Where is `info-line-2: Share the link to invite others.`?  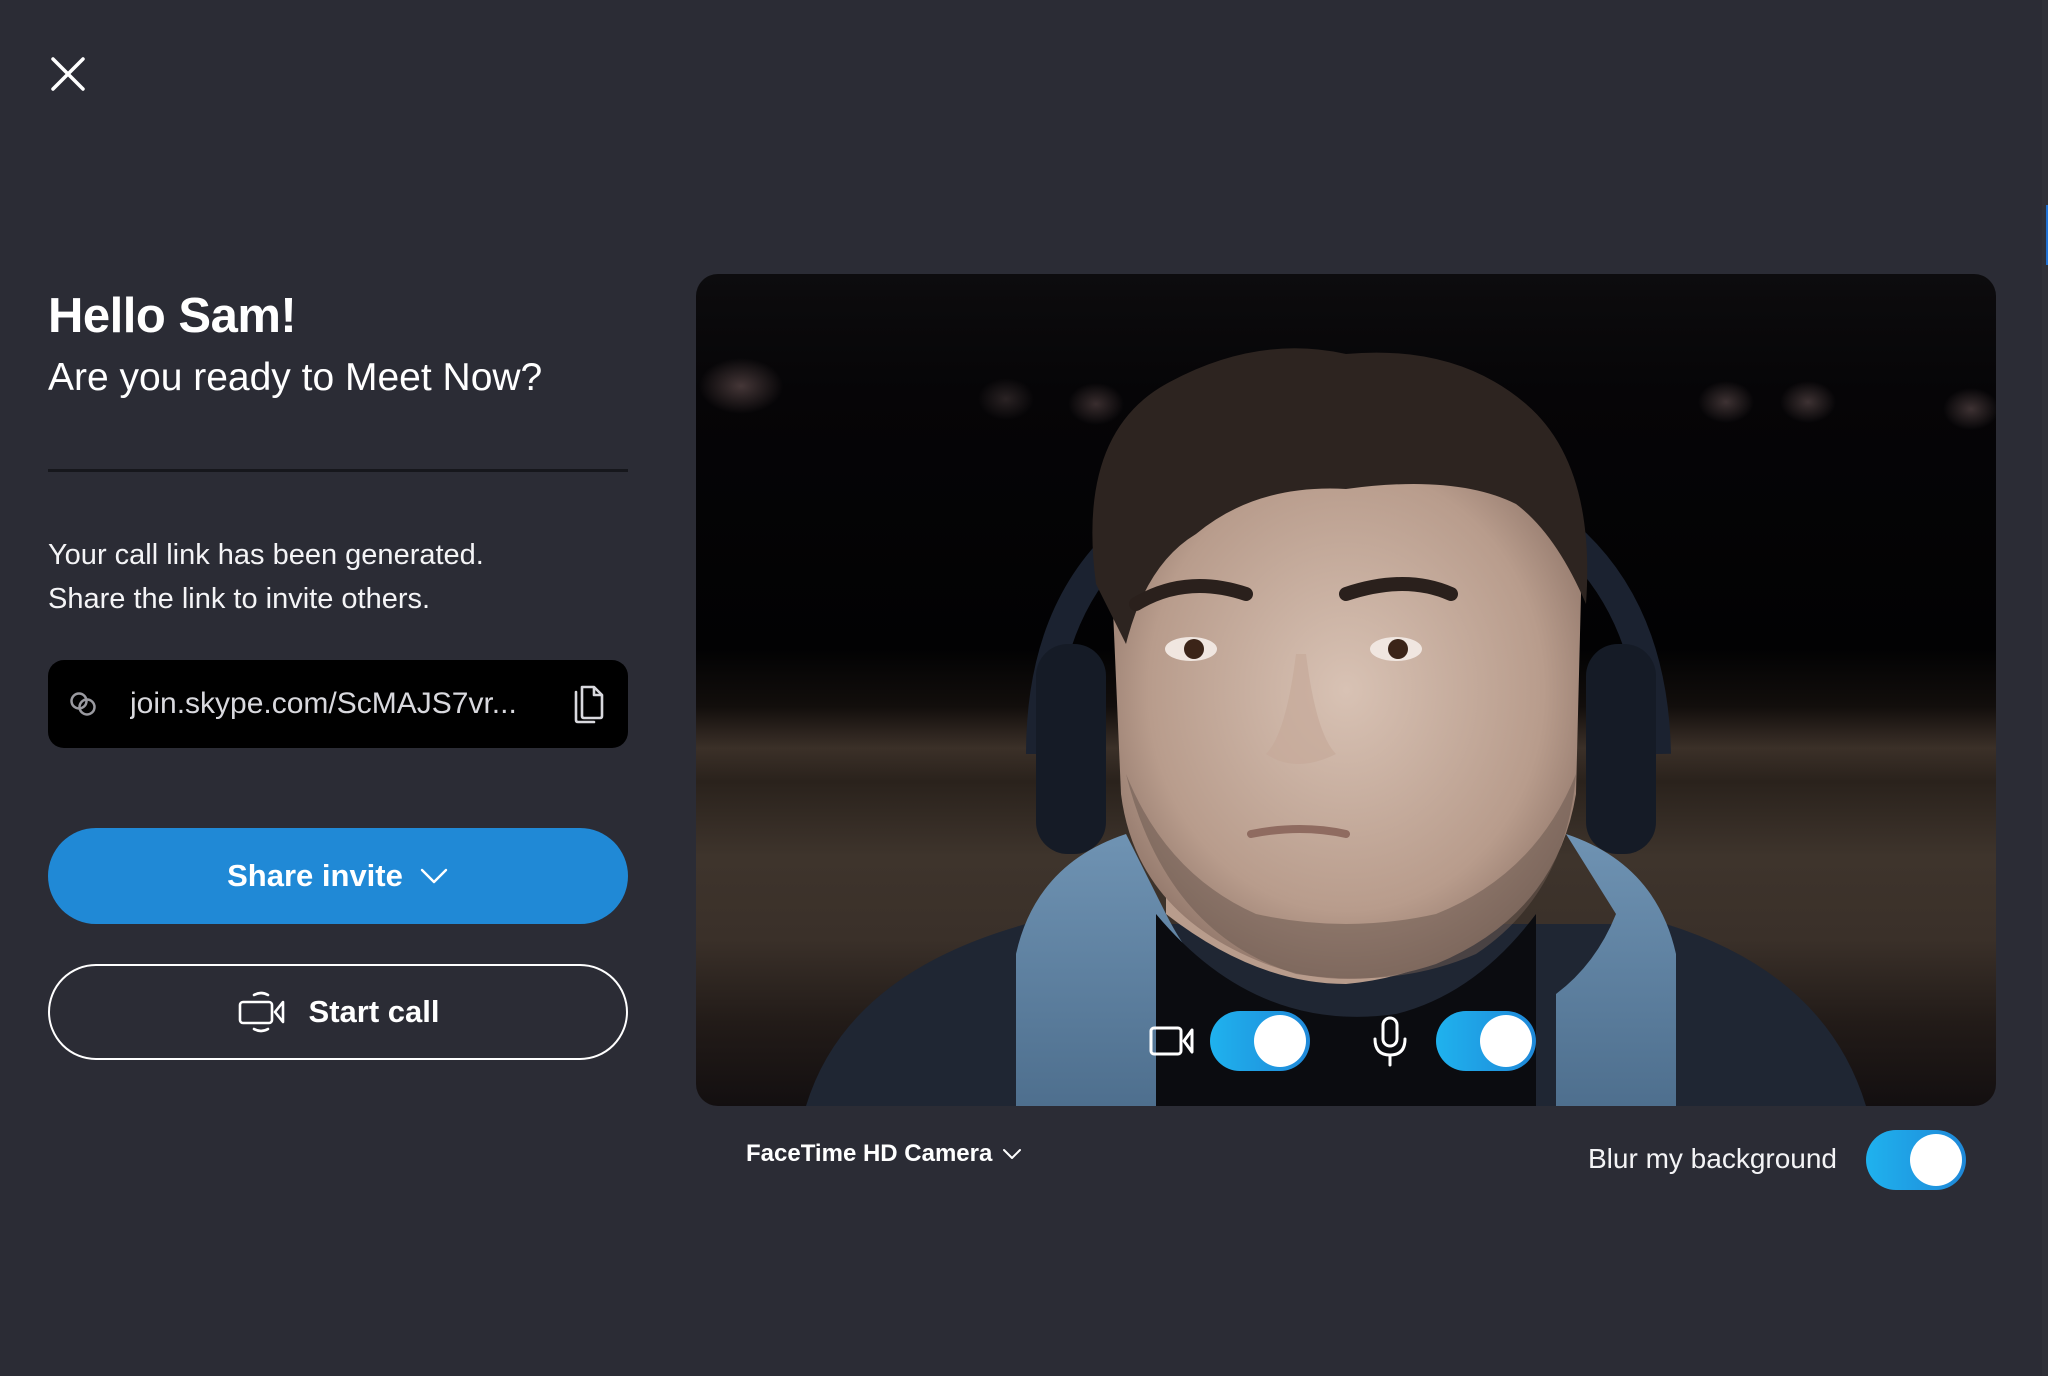 info-line-2: Share the link to invite others. is located at coordinates (239, 599).